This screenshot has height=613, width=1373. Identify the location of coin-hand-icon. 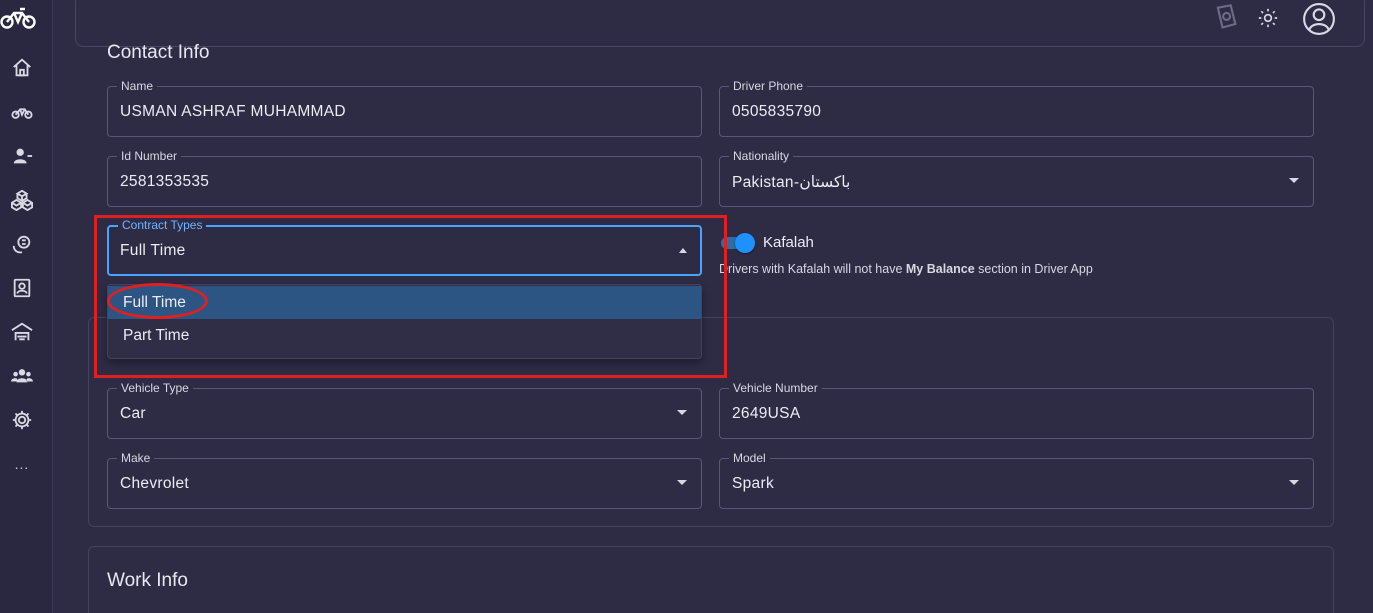
(22, 244).